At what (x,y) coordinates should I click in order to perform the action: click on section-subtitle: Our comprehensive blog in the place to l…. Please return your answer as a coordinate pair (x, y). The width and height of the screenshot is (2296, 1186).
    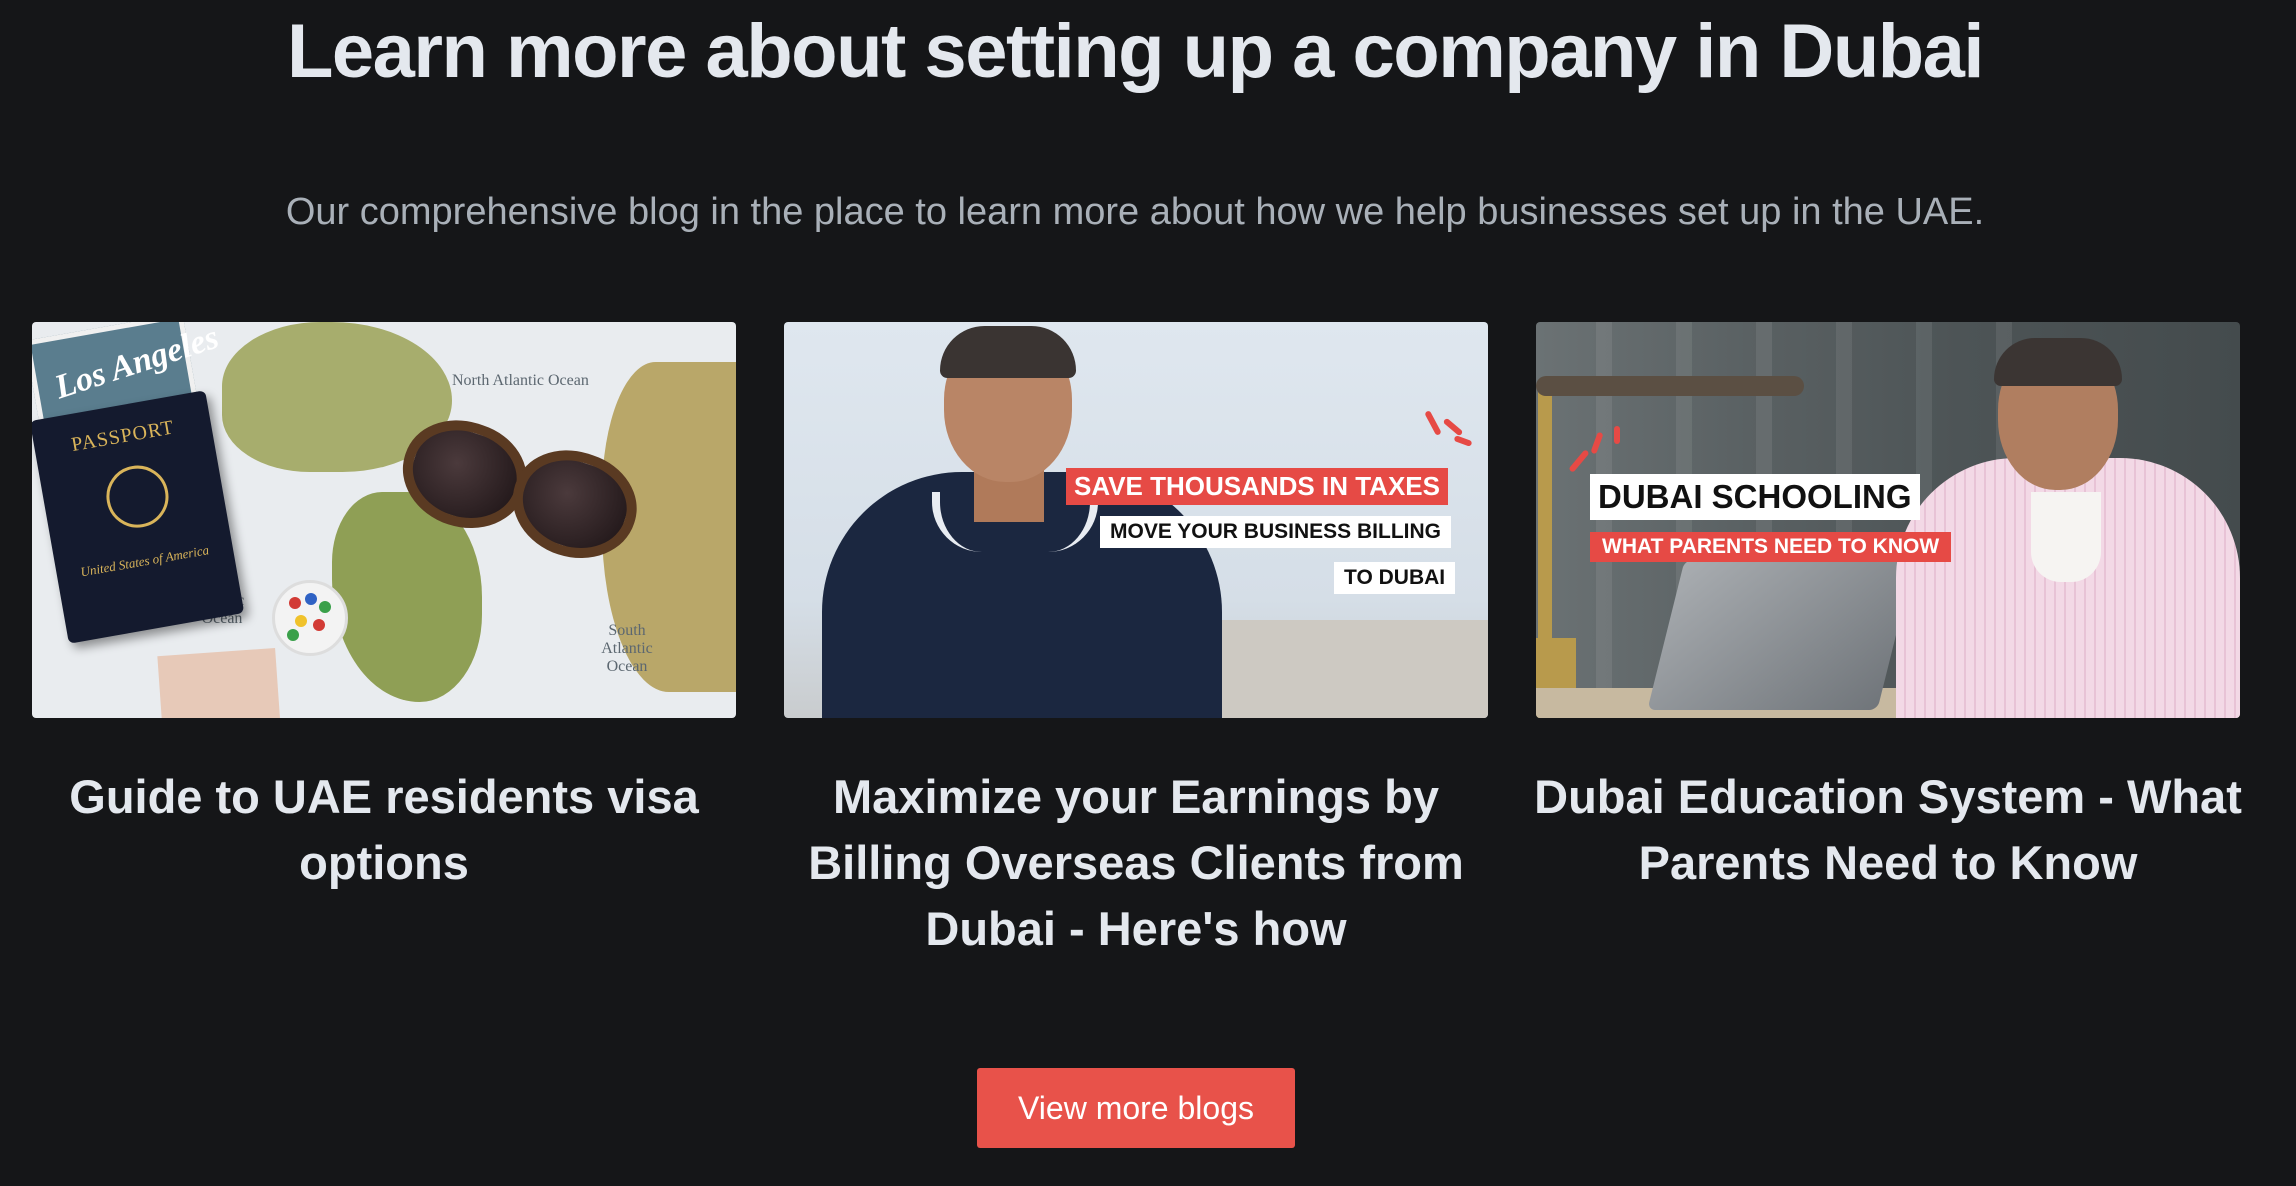
    Looking at the image, I should click on (1135, 212).